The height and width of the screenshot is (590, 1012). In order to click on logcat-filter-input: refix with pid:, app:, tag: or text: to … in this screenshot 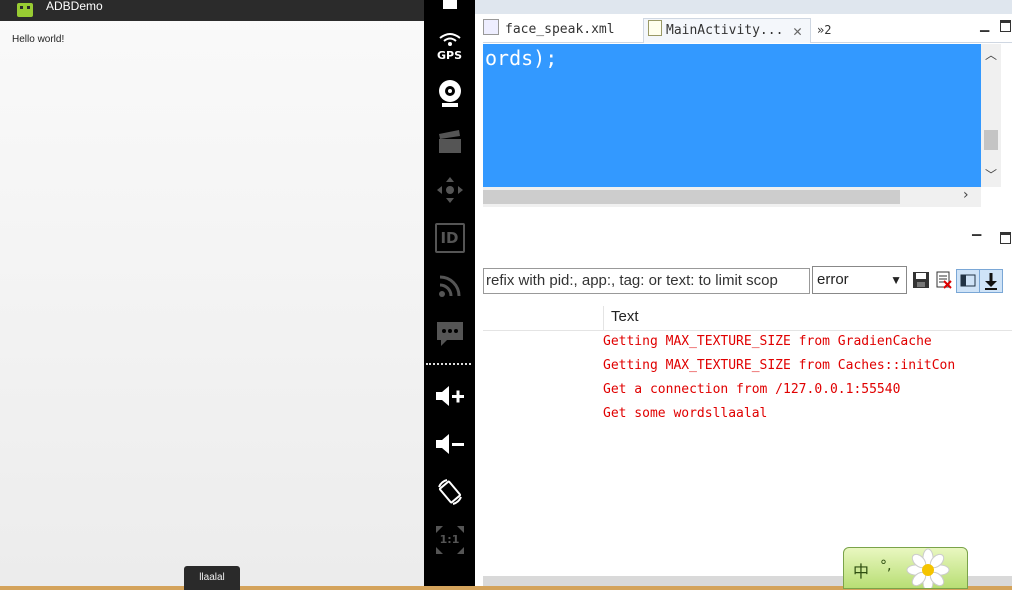, I will do `click(646, 281)`.